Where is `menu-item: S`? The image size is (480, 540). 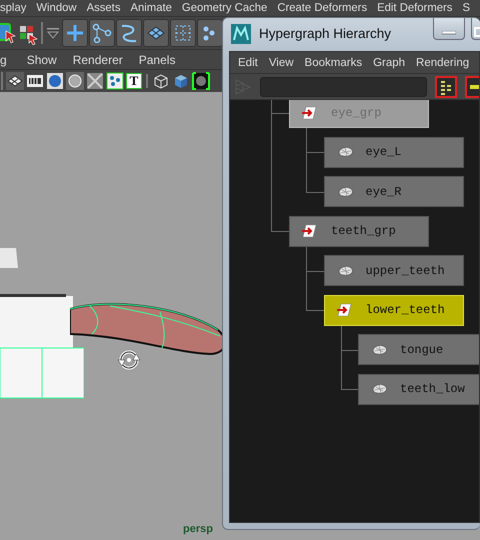 menu-item: S is located at coordinates (466, 8).